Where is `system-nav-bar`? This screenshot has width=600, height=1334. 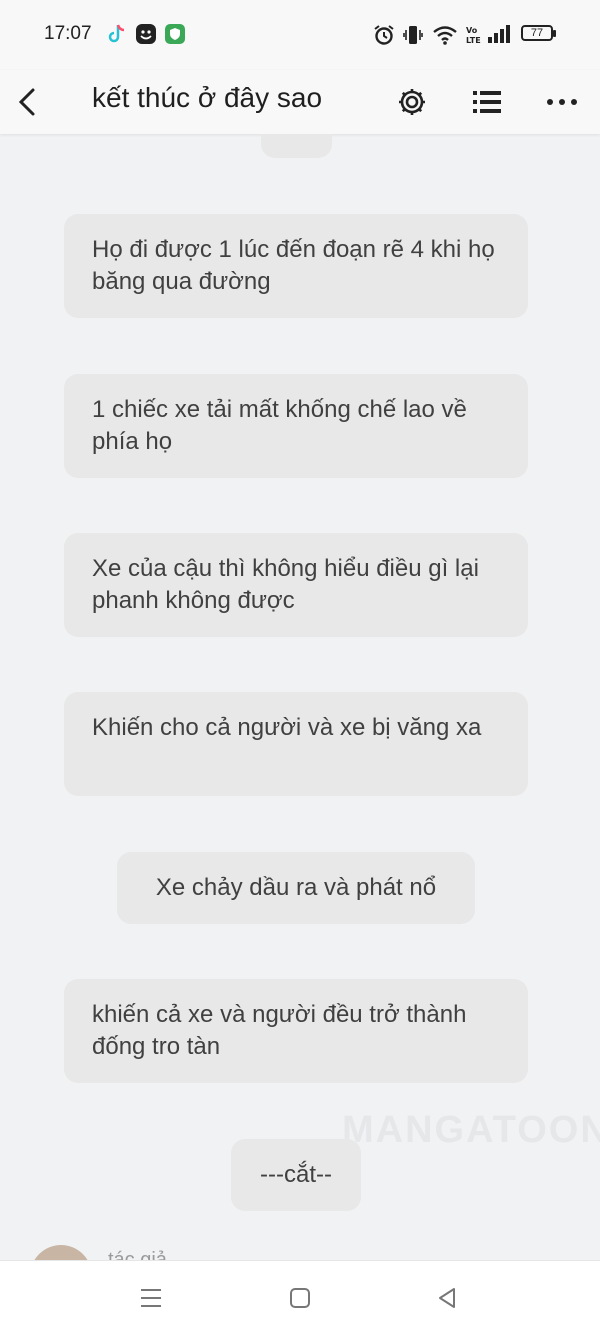 system-nav-bar is located at coordinates (300, 1297).